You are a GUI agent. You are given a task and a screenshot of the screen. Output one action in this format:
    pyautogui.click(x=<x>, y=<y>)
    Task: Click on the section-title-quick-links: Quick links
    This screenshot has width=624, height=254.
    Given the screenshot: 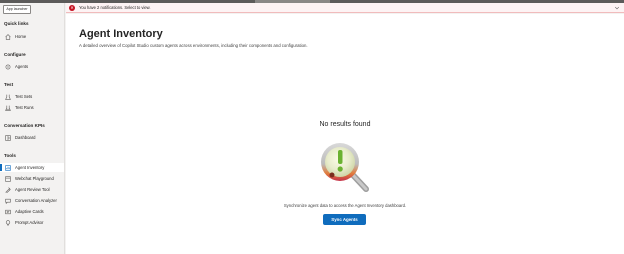 What is the action you would take?
    pyautogui.click(x=16, y=23)
    